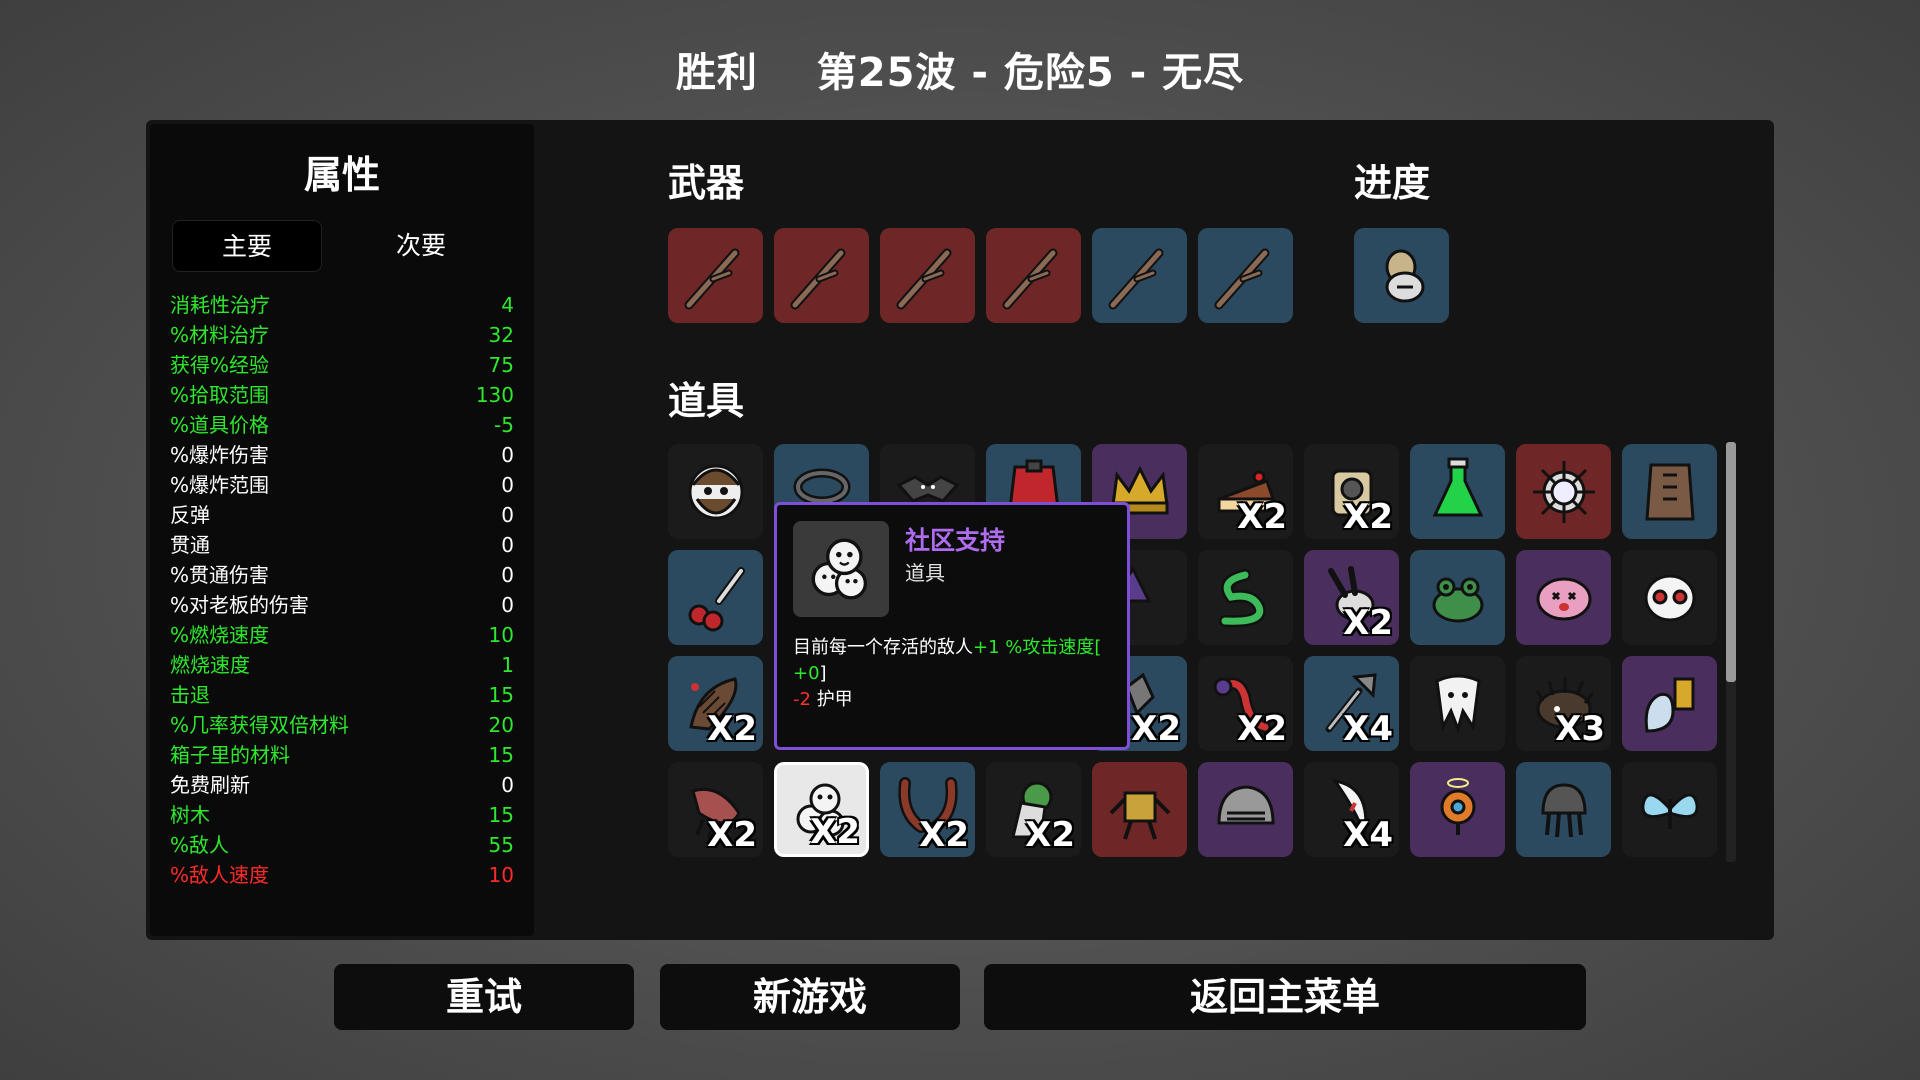 This screenshot has width=1920, height=1080. I want to click on stat-label: %材料治疗, so click(220, 335).